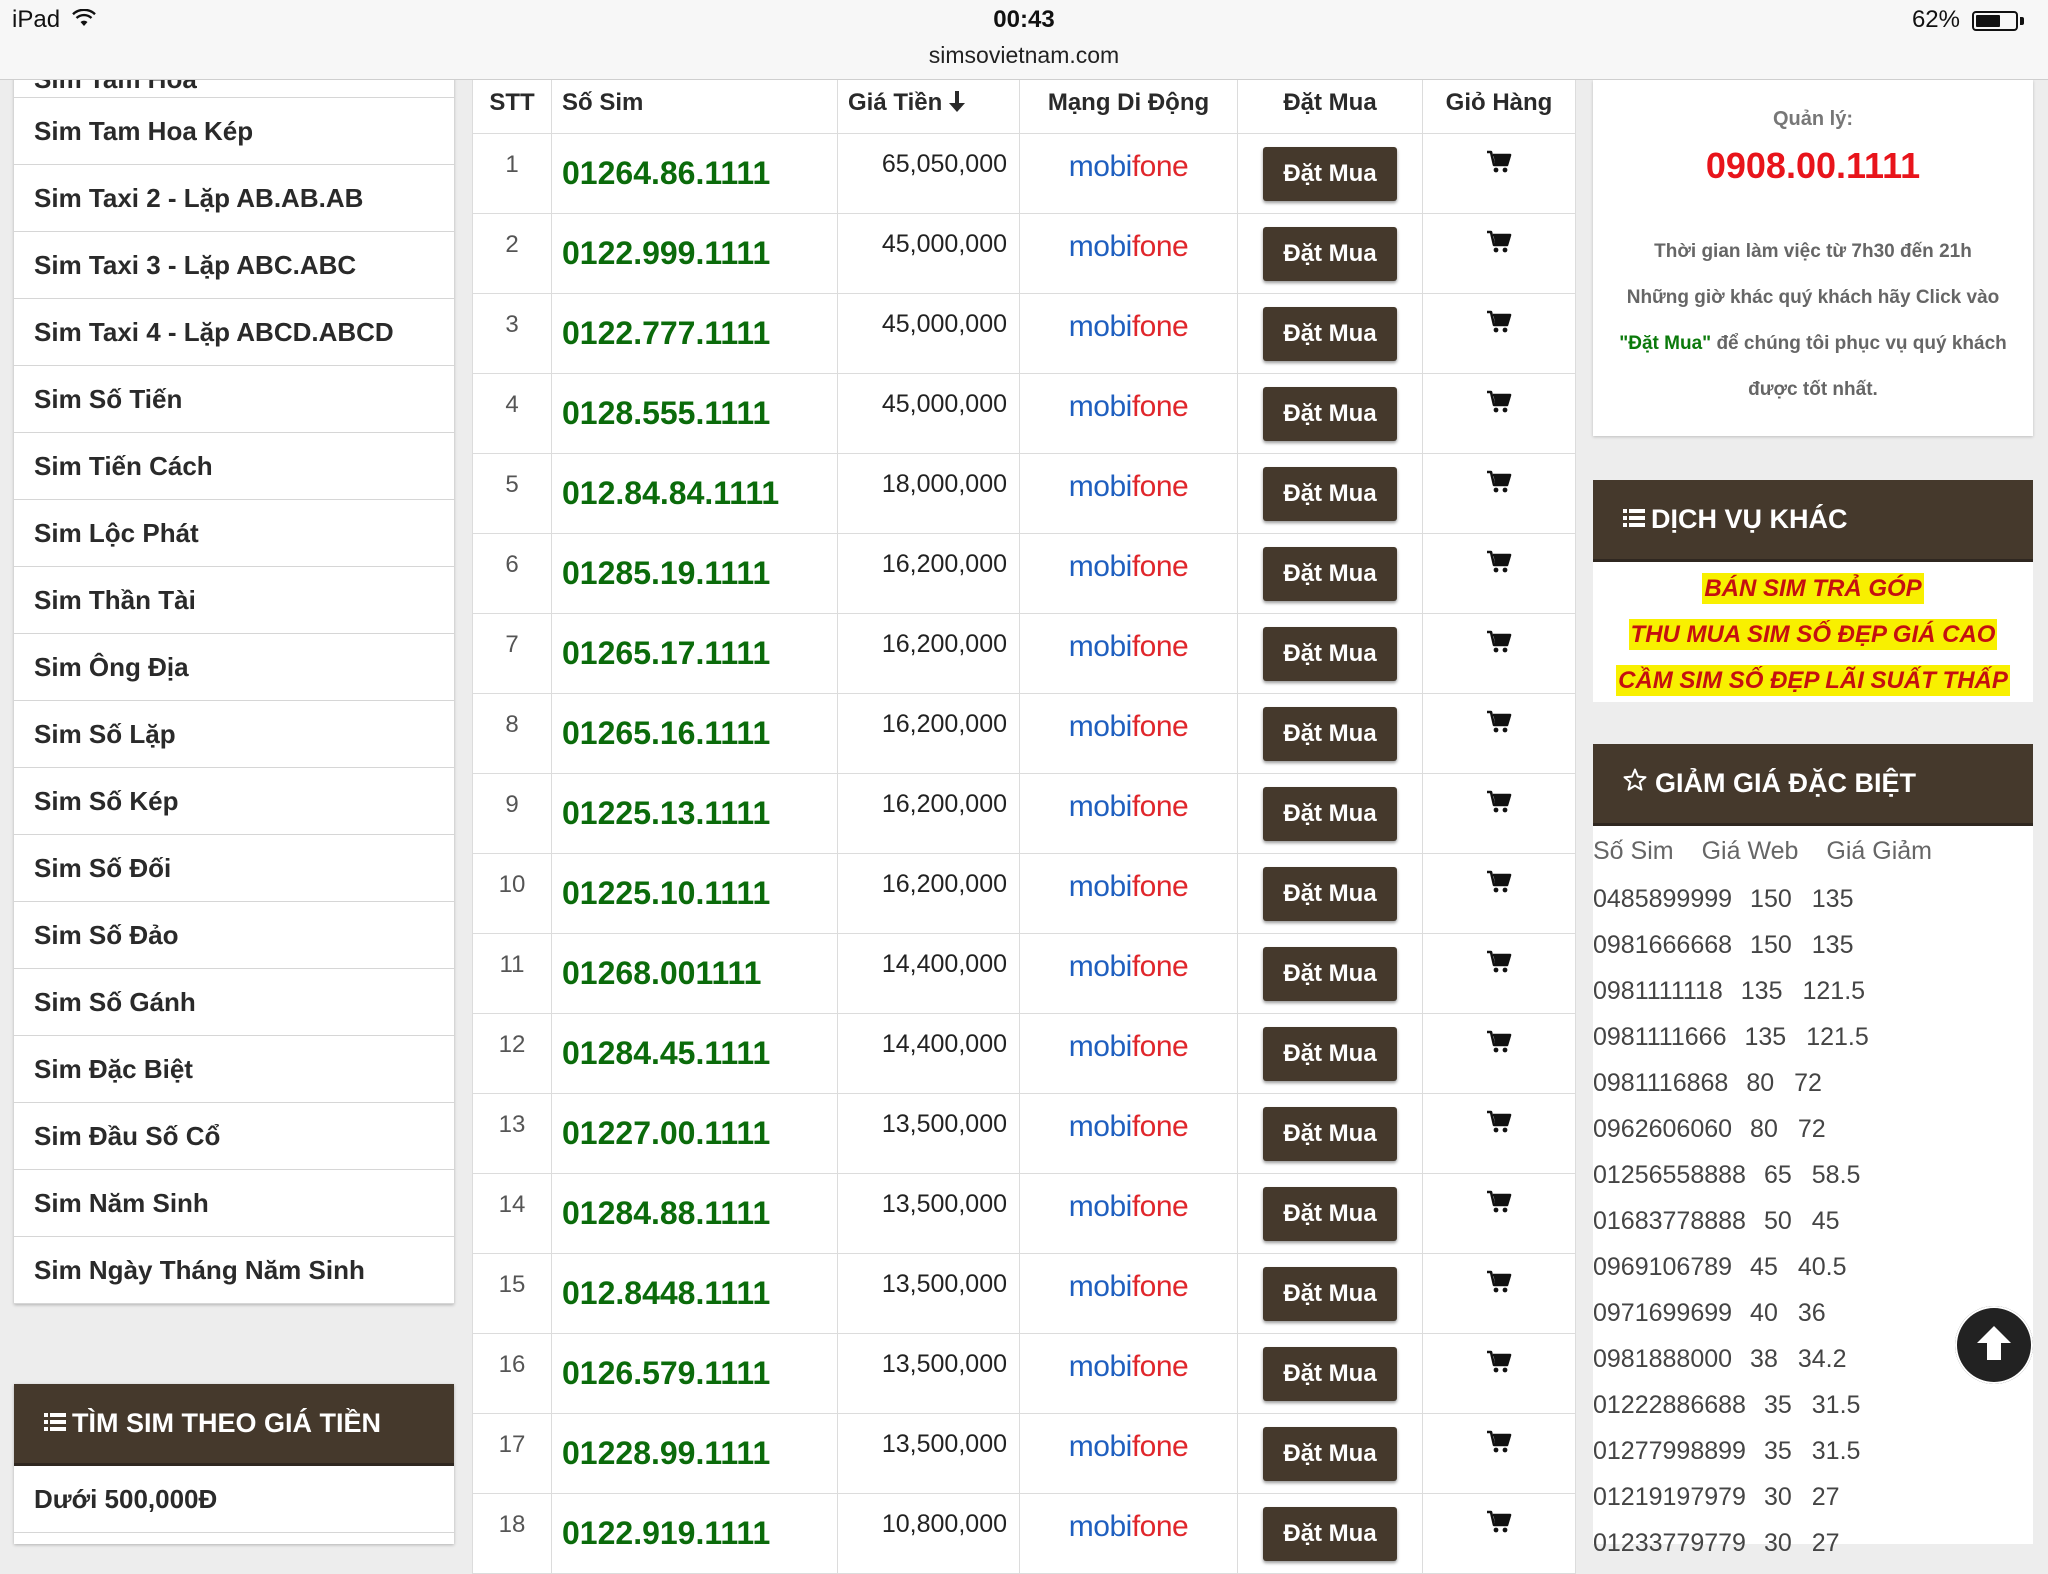 The height and width of the screenshot is (1574, 2048). I want to click on sidebar-item: Sim Taxi 2 - Lặp AB.AB.AB, so click(234, 198).